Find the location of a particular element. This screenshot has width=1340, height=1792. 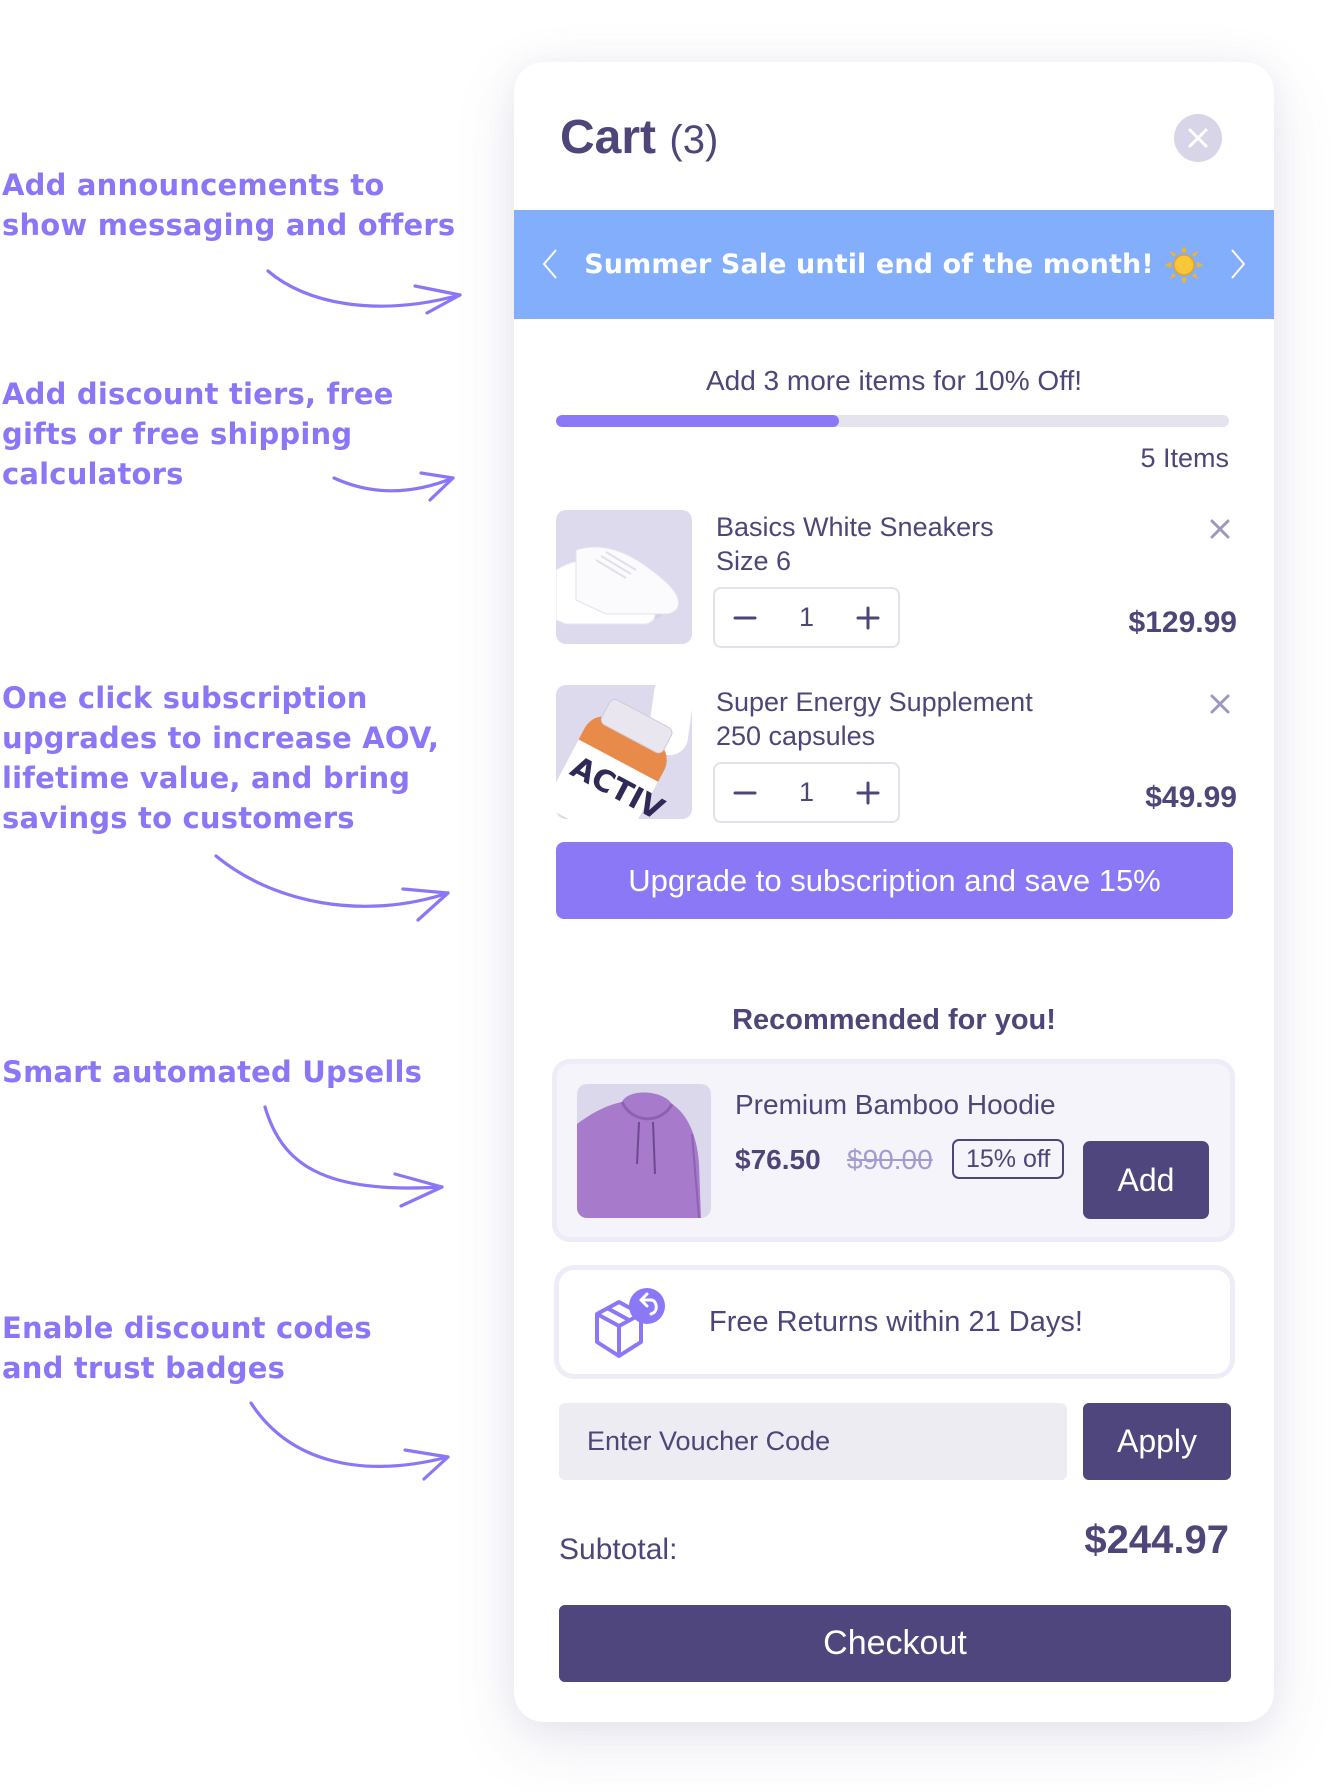

recommendations-title: Recommended for you! is located at coordinates (894, 1020).